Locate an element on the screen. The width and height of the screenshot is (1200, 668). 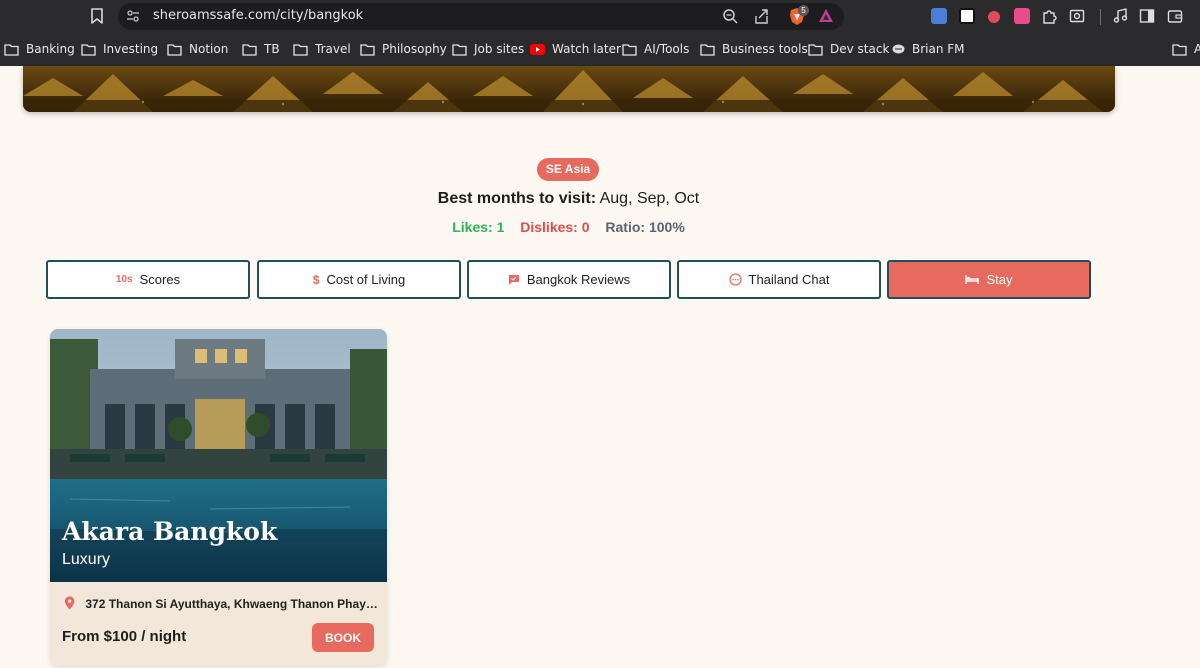
browser-toolbar: sheroamssafe.com/city/bangkok 5 is located at coordinates (600, 16).